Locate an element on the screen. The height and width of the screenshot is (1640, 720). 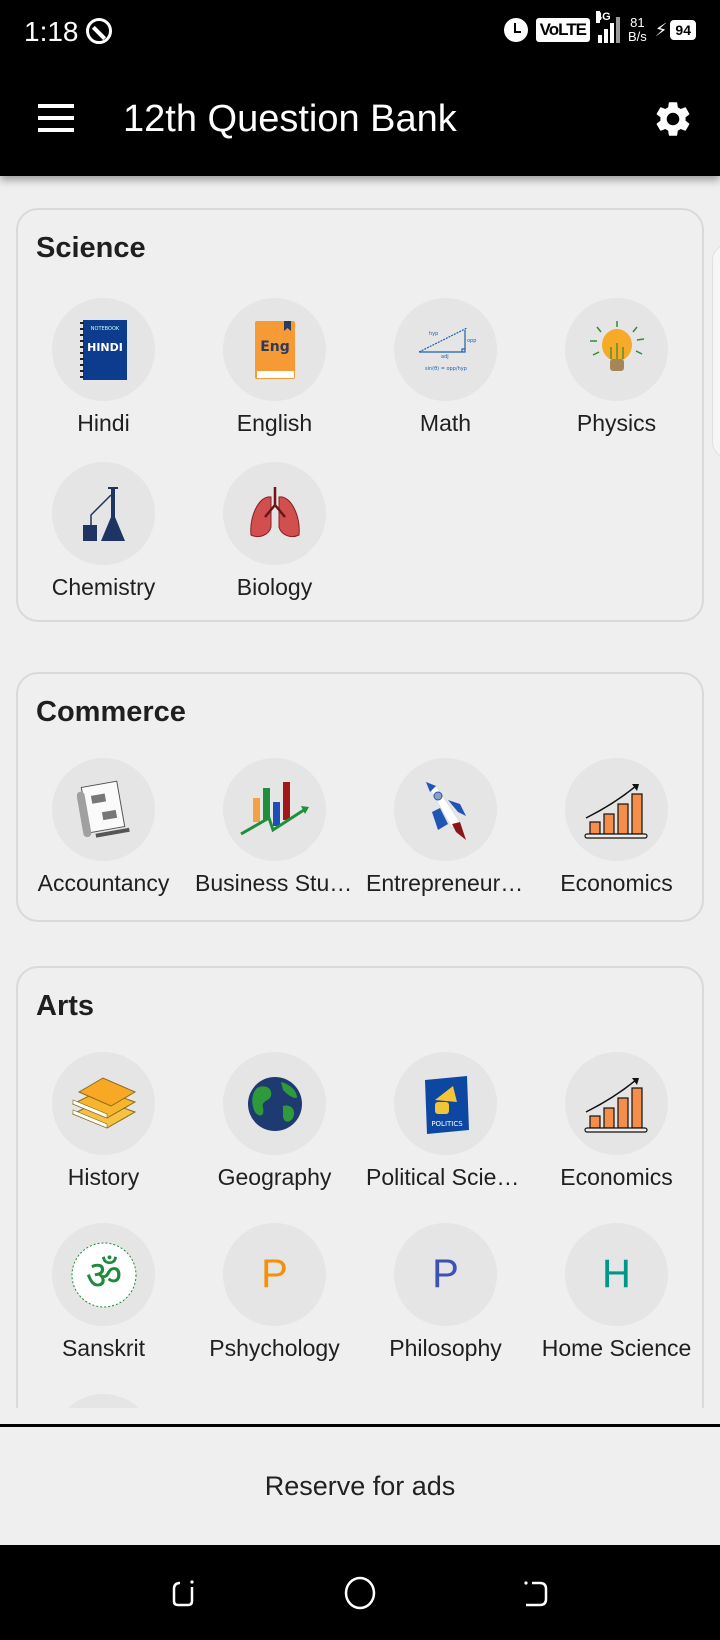
english-book-icon: Eng is located at coordinates (274, 349).